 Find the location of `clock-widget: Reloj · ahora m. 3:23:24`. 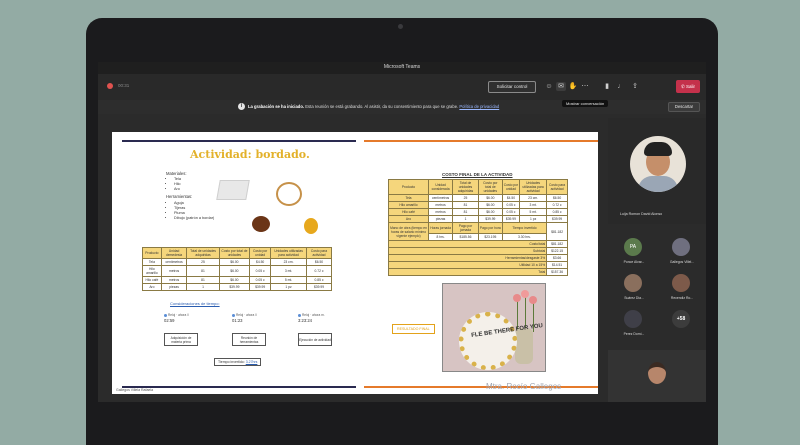

clock-widget: Reloj · ahora m. 3:23:24 is located at coordinates (311, 318).